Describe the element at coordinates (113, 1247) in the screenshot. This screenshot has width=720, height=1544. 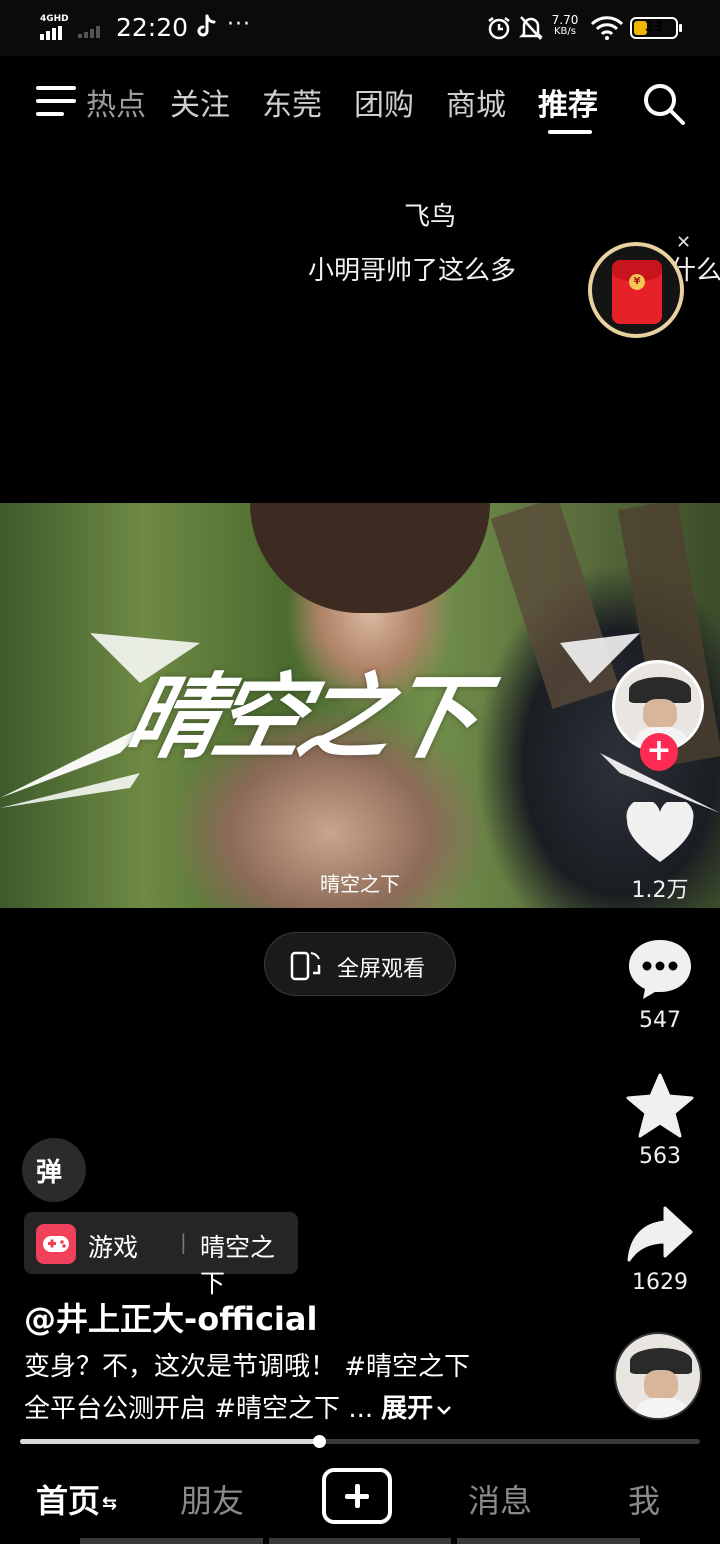
I see `game-category: 游戏` at that location.